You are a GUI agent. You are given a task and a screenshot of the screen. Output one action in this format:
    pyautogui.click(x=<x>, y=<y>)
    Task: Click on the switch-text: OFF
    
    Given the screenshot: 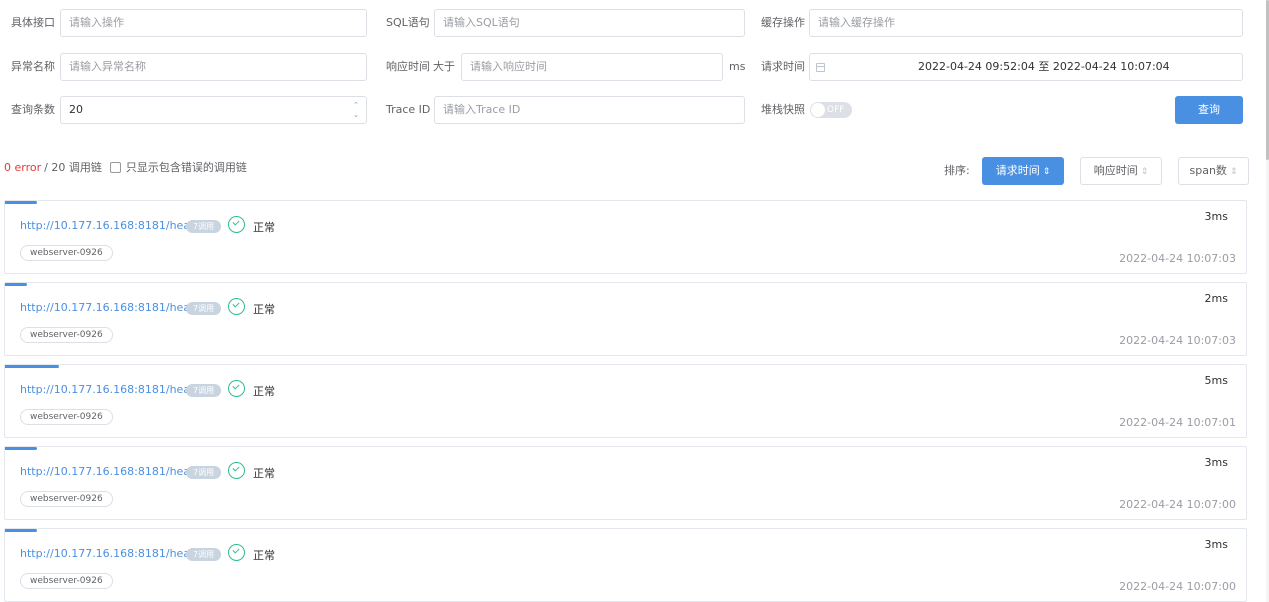 What is the action you would take?
    pyautogui.click(x=836, y=110)
    